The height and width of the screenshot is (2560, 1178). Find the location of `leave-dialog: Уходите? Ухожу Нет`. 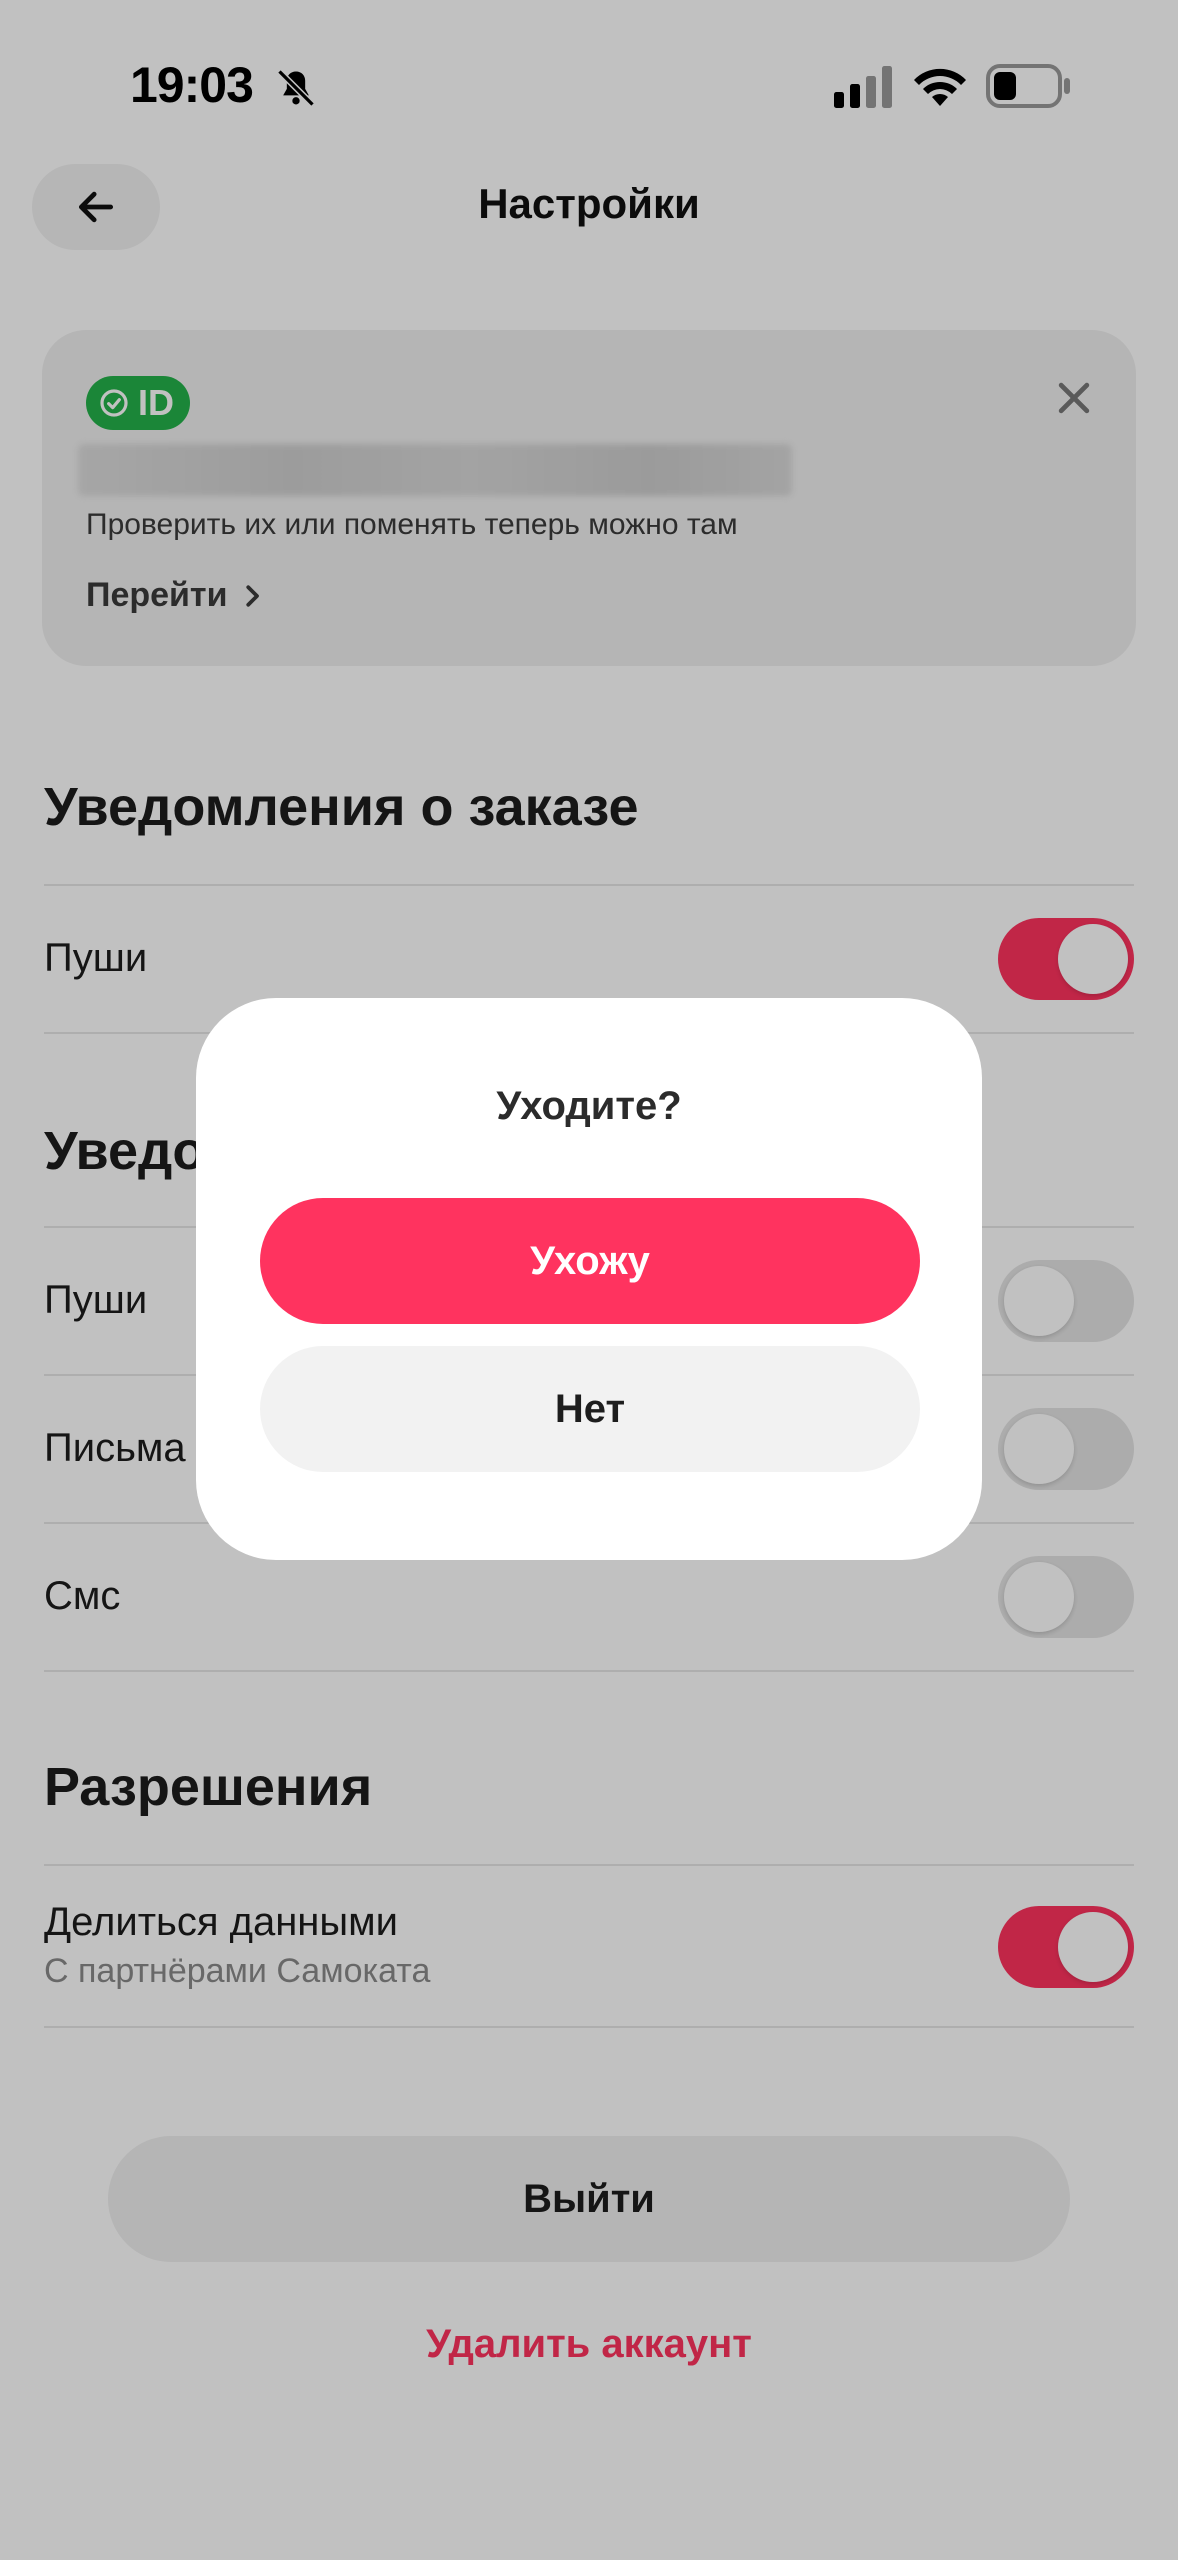

leave-dialog: Уходите? Ухожу Нет is located at coordinates (589, 1279).